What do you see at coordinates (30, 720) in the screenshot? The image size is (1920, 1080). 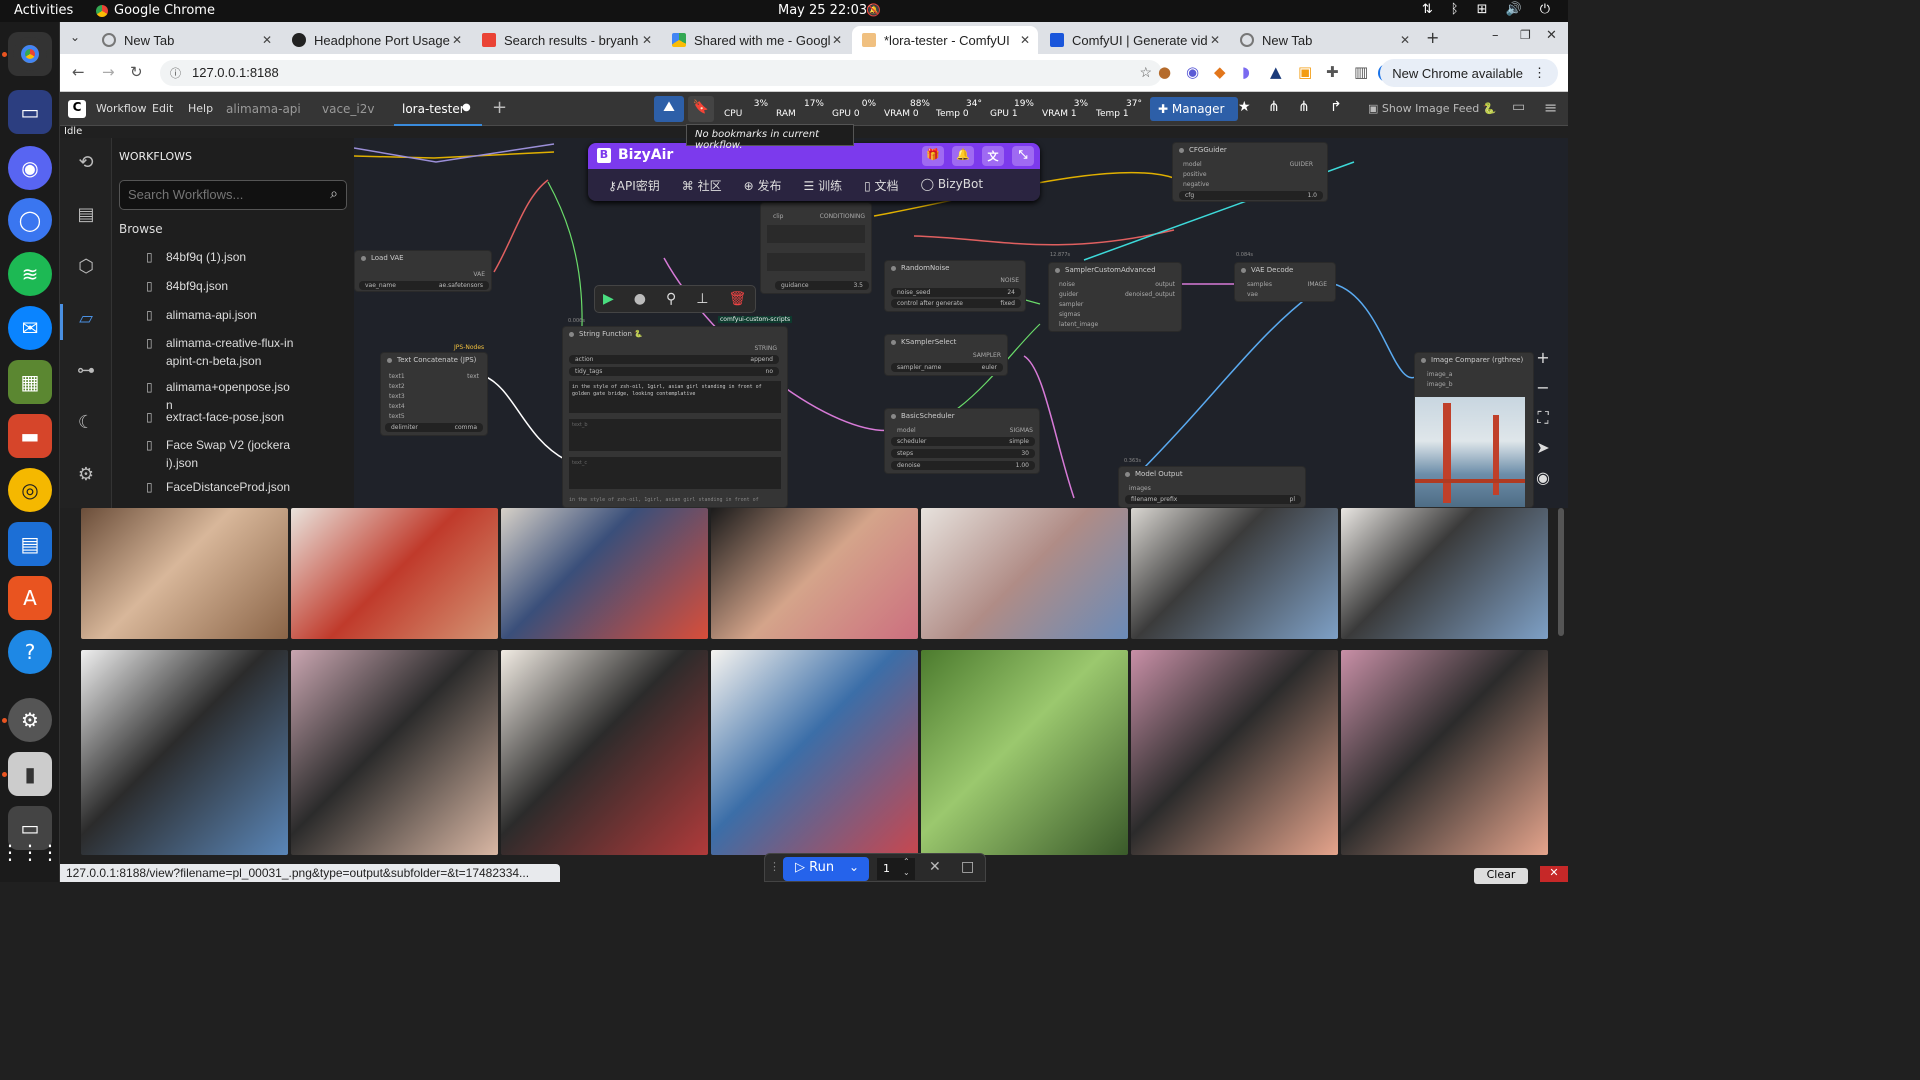 I see `settings-dock-icon: ⚙` at bounding box center [30, 720].